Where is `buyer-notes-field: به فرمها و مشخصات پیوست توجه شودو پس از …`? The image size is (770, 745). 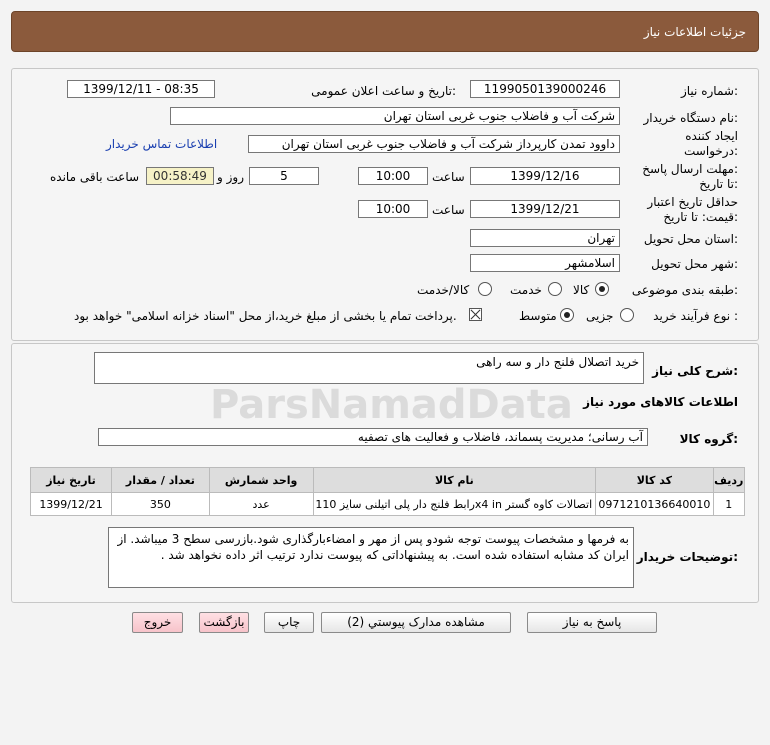 buyer-notes-field: به فرمها و مشخصات پیوست توجه شودو پس از … is located at coordinates (371, 557).